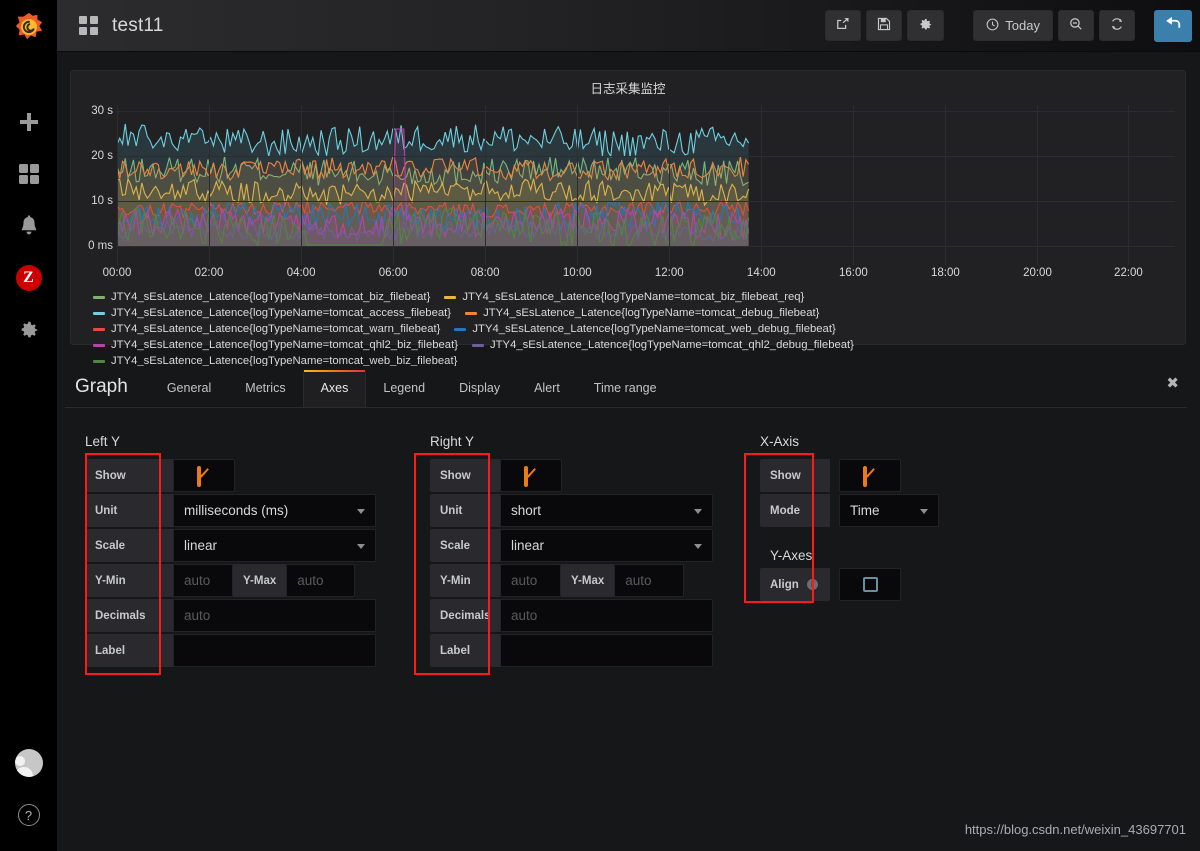  Describe the element at coordinates (274, 545) in the screenshot. I see `left-y-scale-select: linear` at that location.